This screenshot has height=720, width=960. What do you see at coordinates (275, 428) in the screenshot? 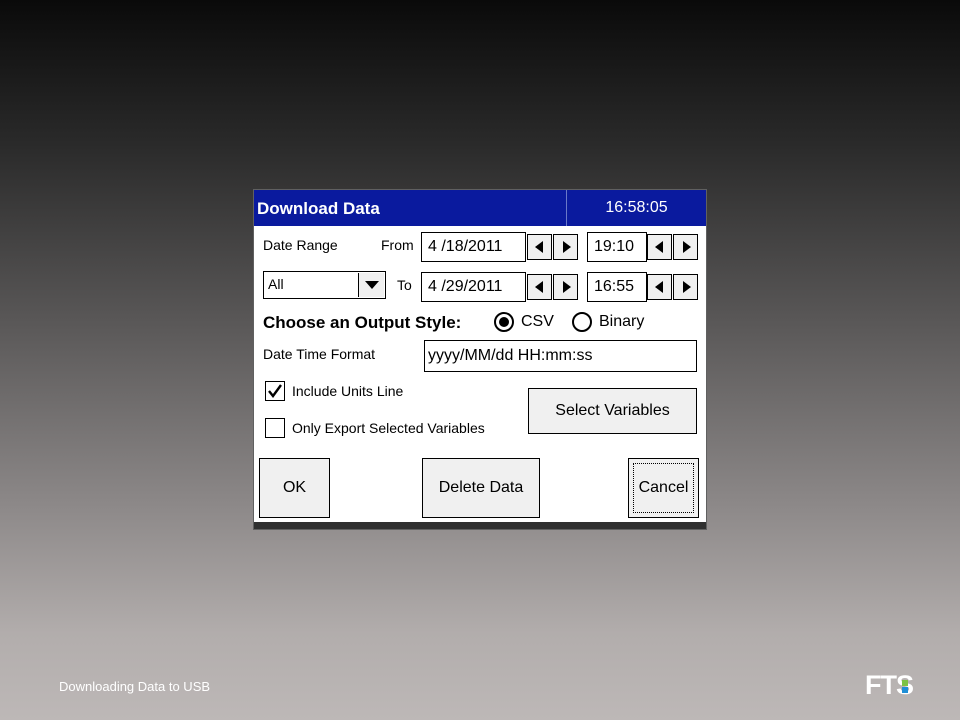
I see `only-selected-checkbox` at bounding box center [275, 428].